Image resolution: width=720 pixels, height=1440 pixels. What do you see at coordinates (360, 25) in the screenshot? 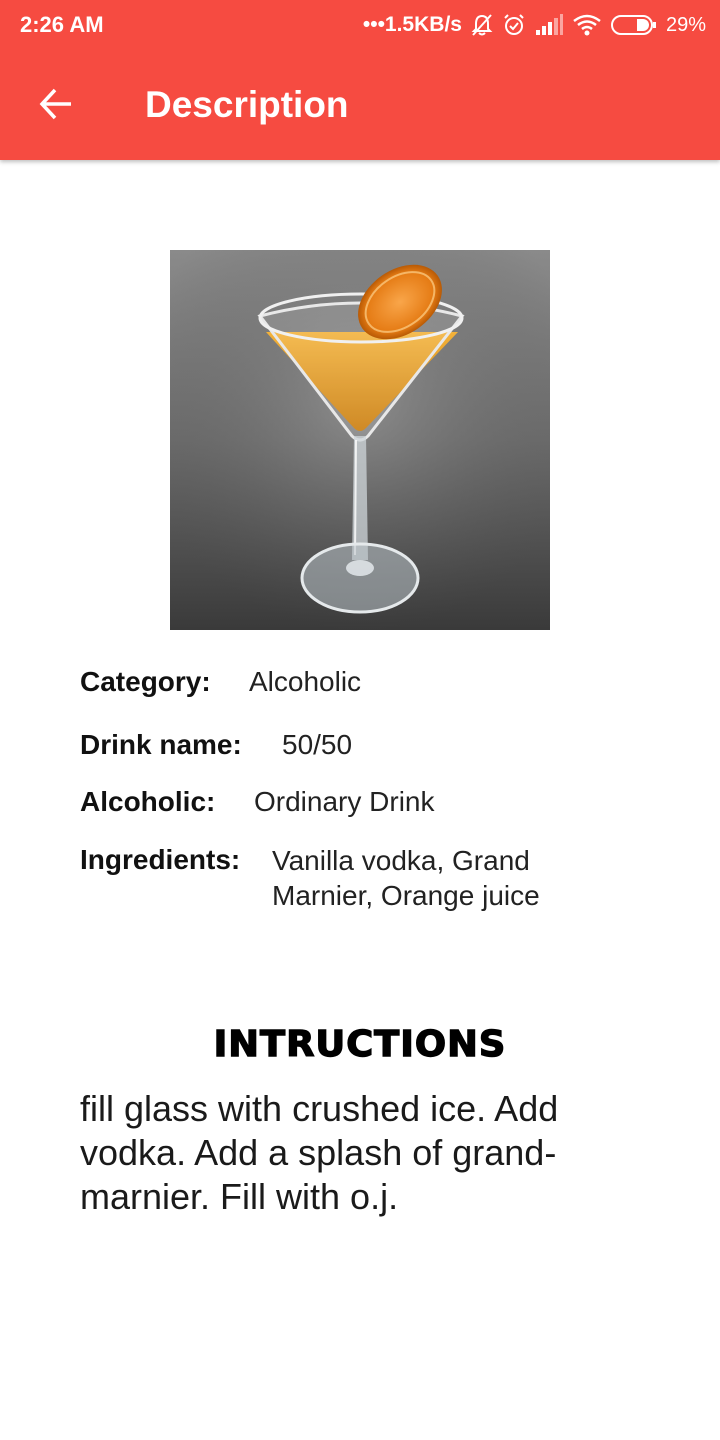
I see `status-bar: 2:26 AM •••1.5KB/s 29%` at bounding box center [360, 25].